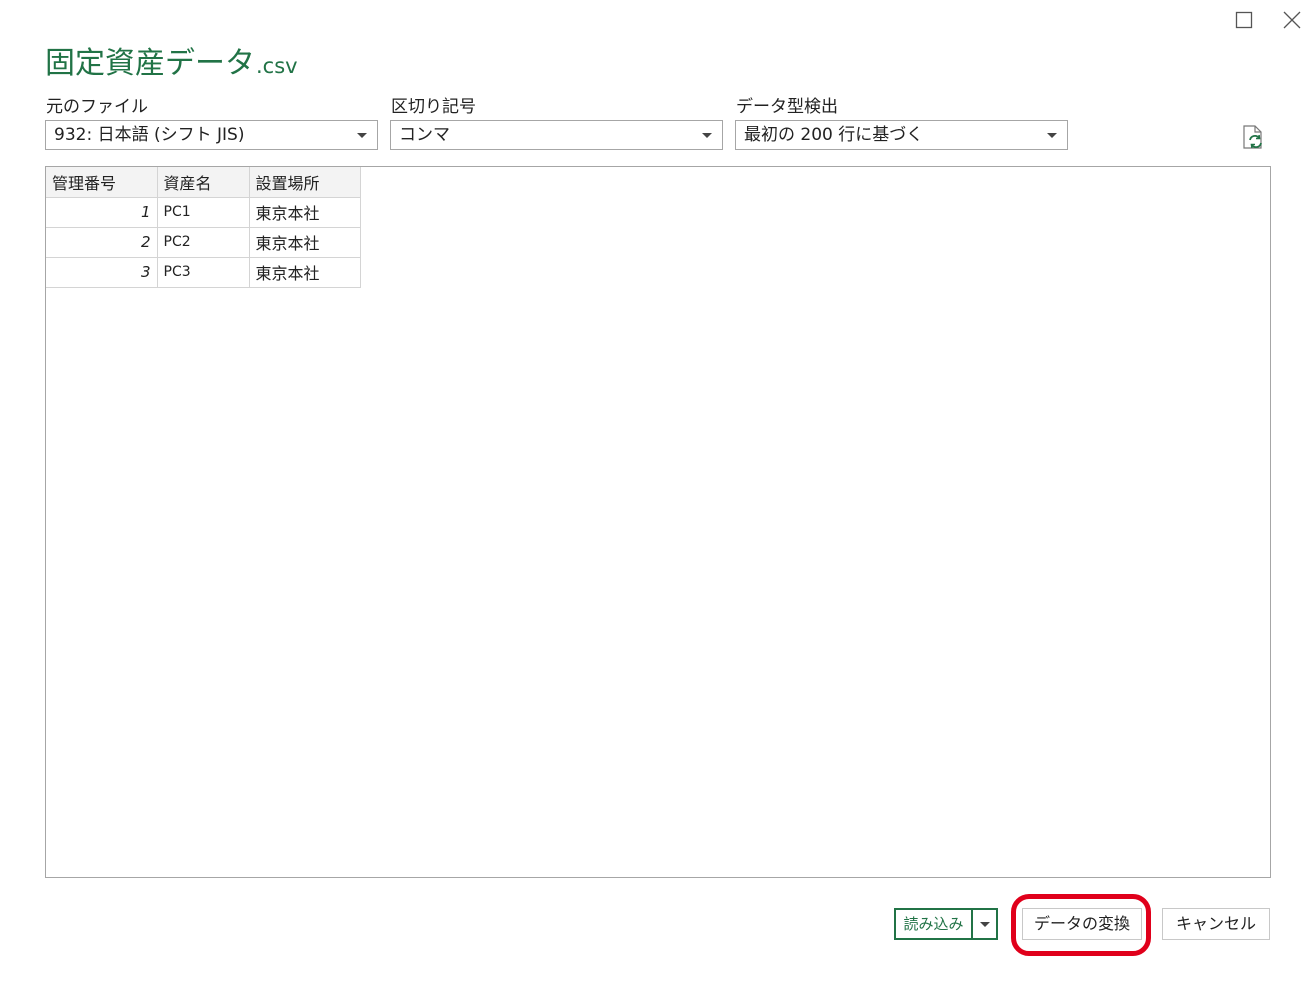  I want to click on column-header: 資産名, so click(203, 182).